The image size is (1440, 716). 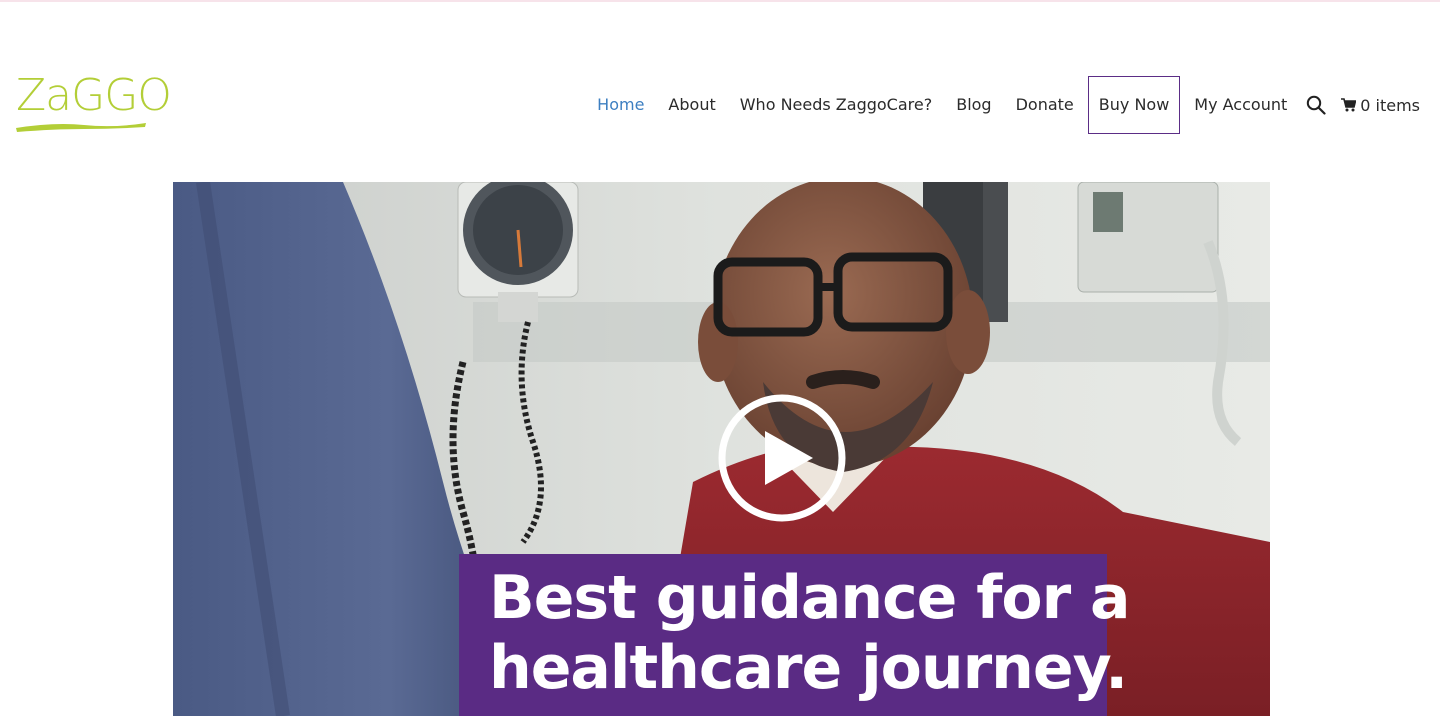 What do you see at coordinates (1390, 105) in the screenshot?
I see `cart-count-label: 0 items` at bounding box center [1390, 105].